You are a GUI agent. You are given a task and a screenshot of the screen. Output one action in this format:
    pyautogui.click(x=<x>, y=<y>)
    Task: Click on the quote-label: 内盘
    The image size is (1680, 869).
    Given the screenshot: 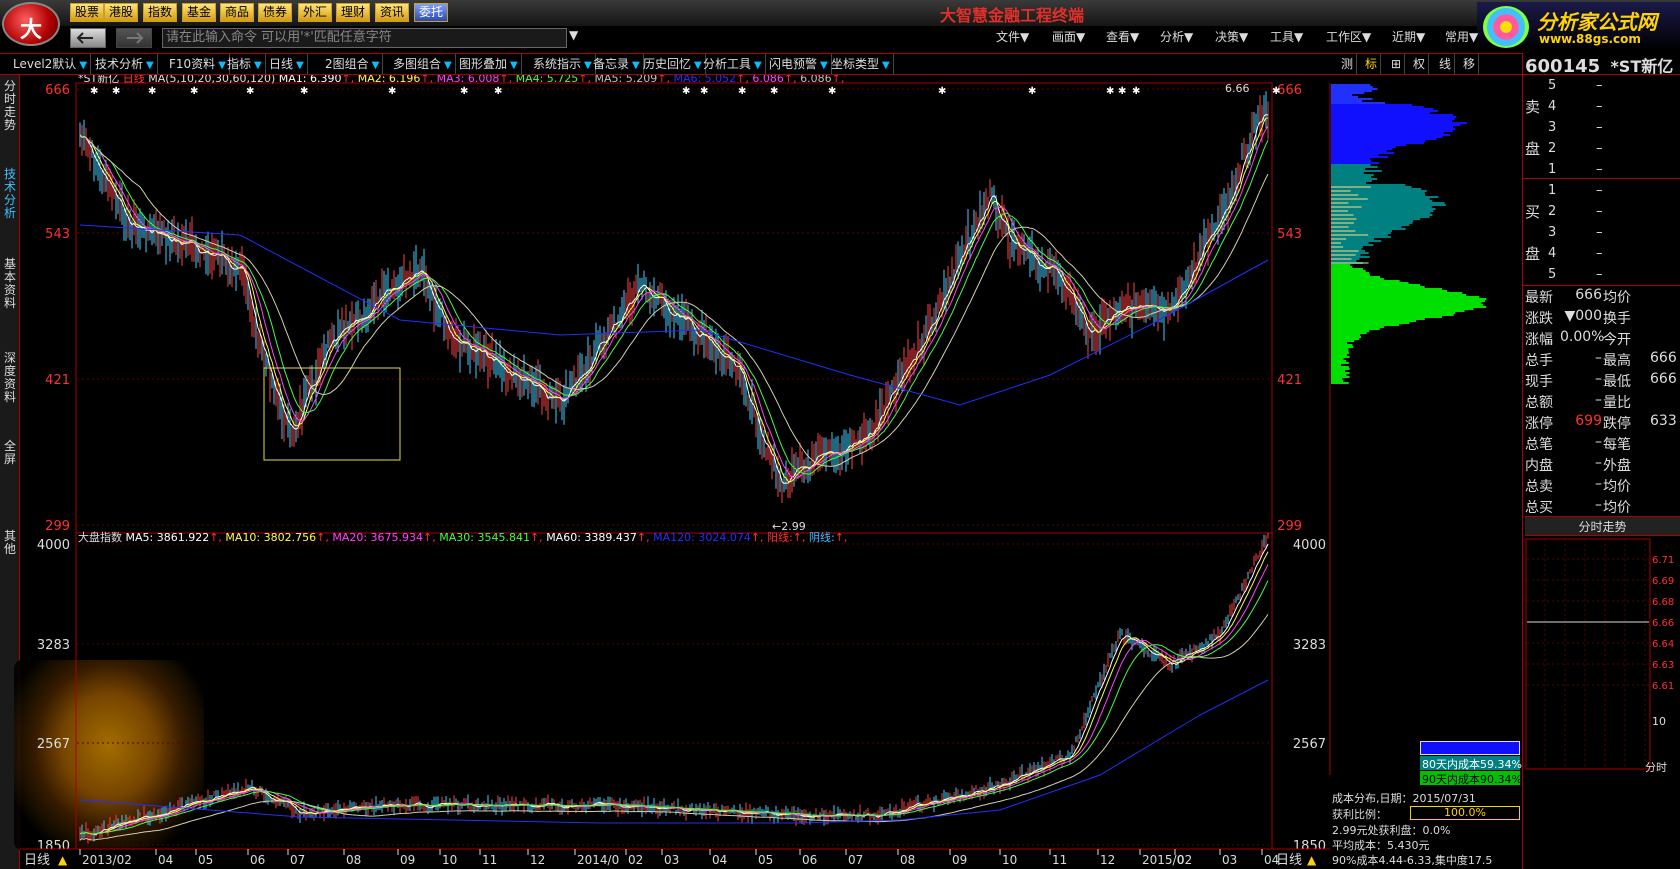 What is the action you would take?
    pyautogui.click(x=1539, y=466)
    